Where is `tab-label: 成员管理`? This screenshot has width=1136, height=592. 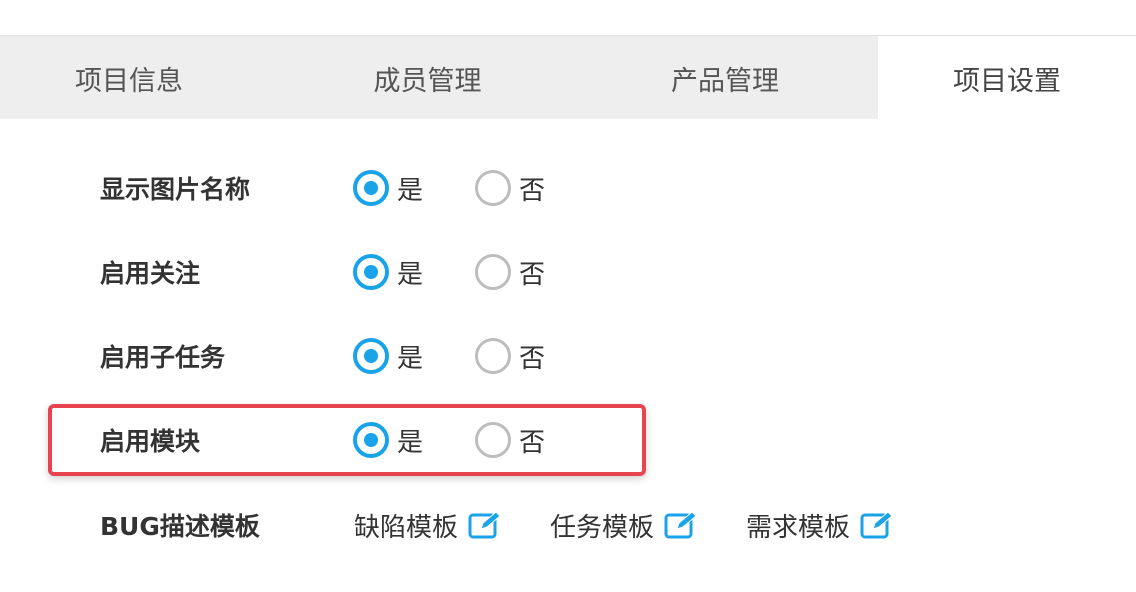 tab-label: 成员管理 is located at coordinates (427, 81).